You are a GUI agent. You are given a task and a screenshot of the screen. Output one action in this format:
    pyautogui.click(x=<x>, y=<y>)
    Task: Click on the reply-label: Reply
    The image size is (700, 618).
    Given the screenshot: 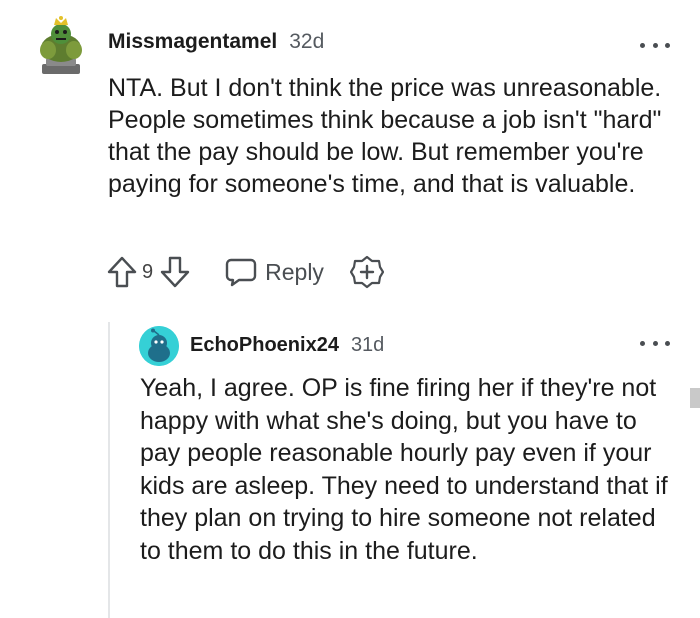 What is the action you would take?
    pyautogui.click(x=294, y=271)
    